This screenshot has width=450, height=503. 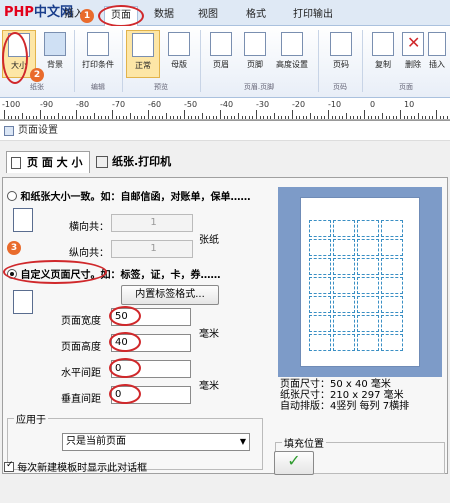 I want to click on tab-format: 格式, so click(x=256, y=16).